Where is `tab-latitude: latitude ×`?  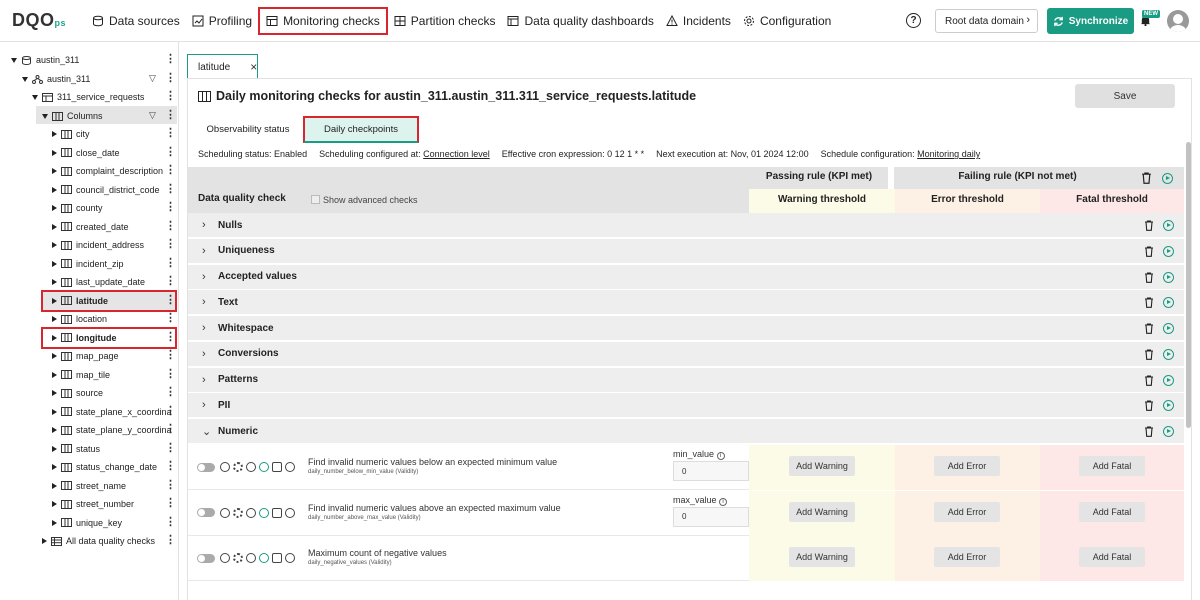
tab-latitude: latitude × is located at coordinates (222, 66).